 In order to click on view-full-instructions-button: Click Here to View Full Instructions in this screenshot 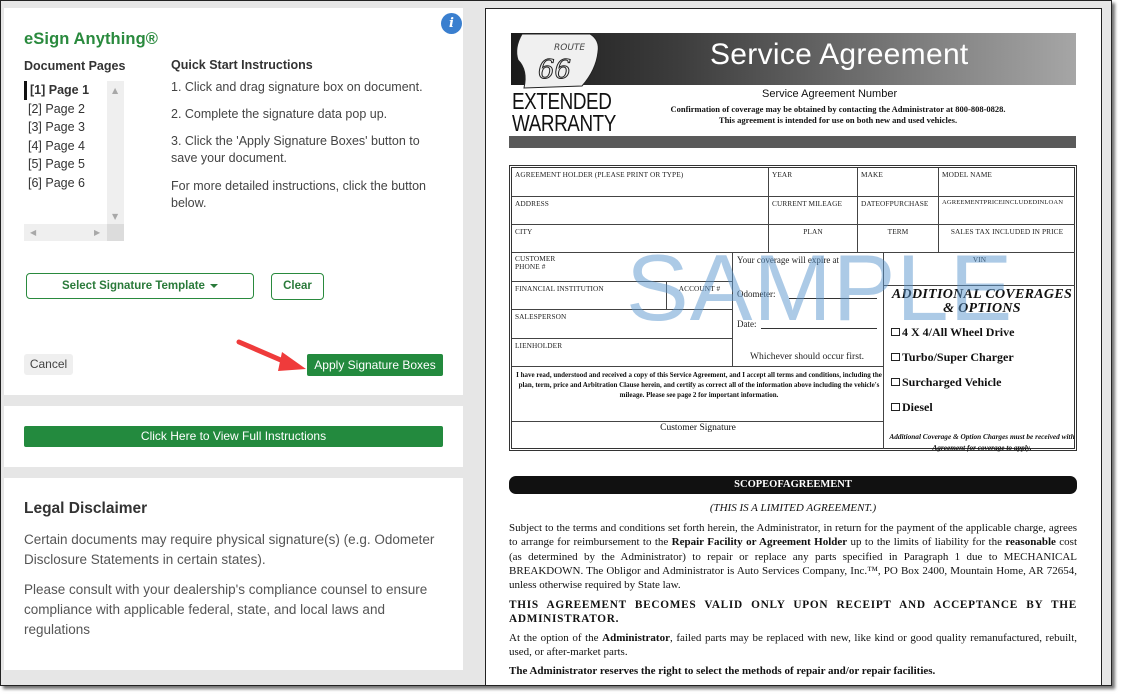, I will do `click(233, 436)`.